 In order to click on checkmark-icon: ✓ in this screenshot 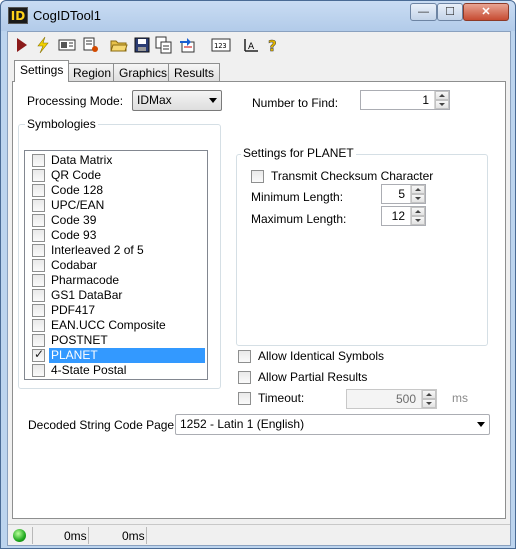, I will do `click(39, 354)`.